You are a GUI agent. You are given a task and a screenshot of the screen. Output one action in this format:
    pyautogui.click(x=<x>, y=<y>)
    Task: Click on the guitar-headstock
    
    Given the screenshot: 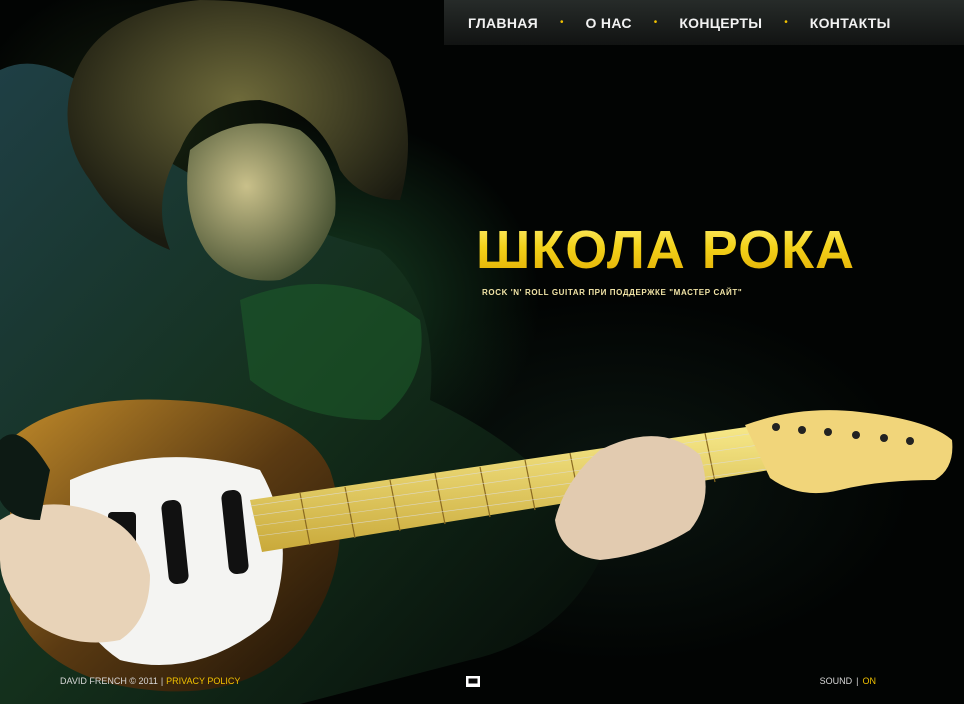 What is the action you would take?
    pyautogui.click(x=849, y=452)
    